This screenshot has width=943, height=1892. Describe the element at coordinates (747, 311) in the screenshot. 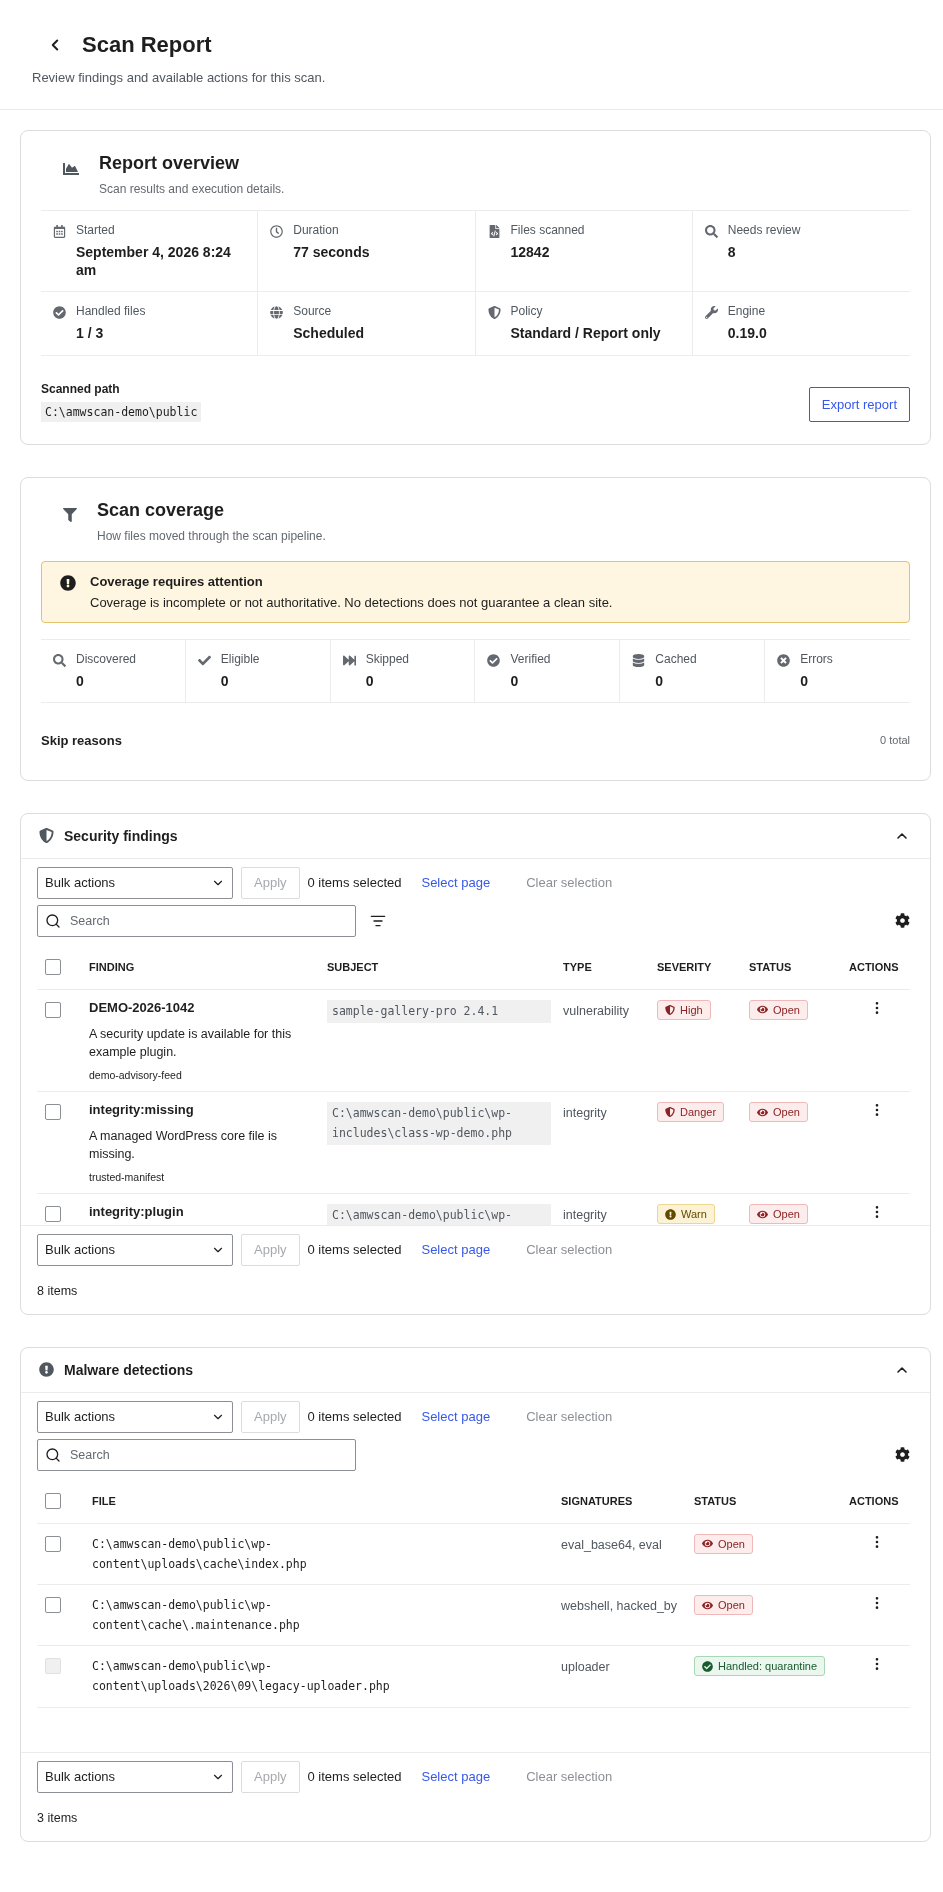

I see `stat-label: Engine` at that location.